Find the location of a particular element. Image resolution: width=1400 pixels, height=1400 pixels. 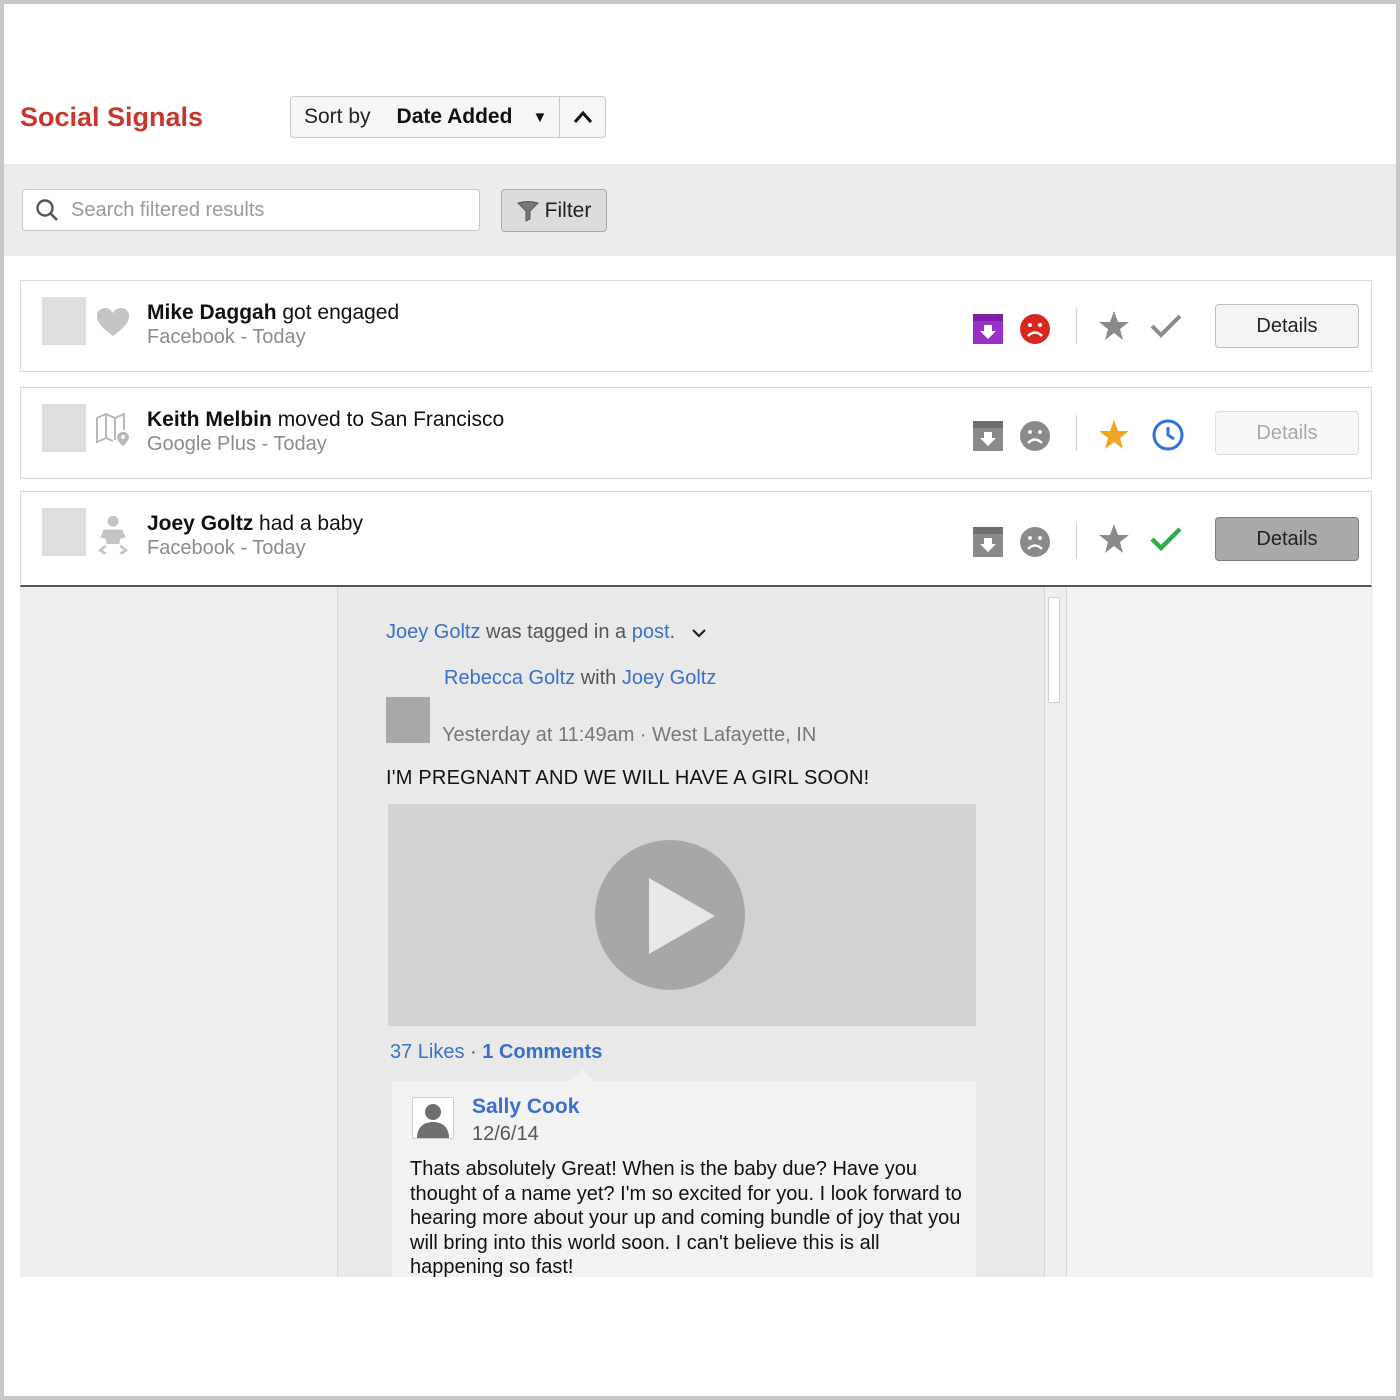

signal-person: Joey Goltz is located at coordinates (200, 523).